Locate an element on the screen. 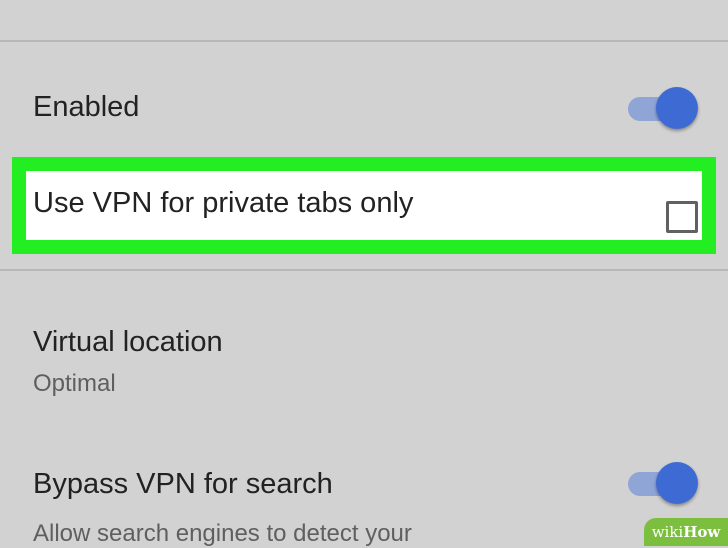 The height and width of the screenshot is (548, 728). top-divider is located at coordinates (364, 41).